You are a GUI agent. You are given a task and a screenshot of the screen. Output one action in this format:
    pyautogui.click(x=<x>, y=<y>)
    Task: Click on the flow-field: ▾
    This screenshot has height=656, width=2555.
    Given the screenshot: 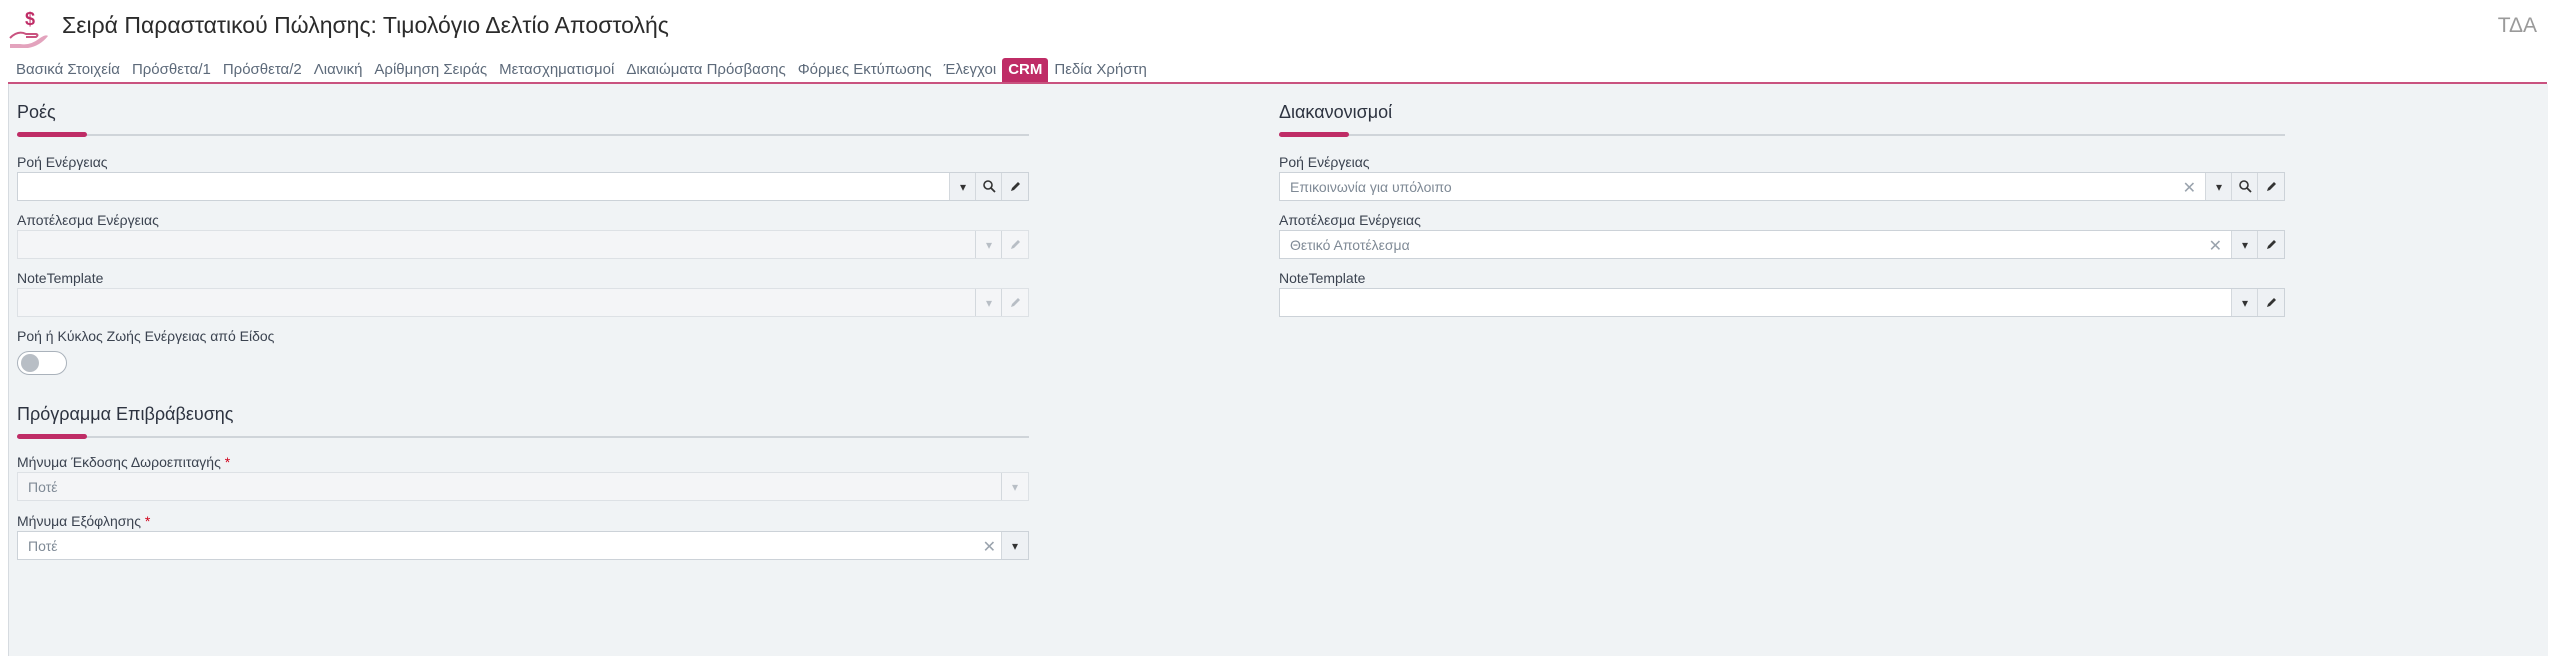 What is the action you would take?
    pyautogui.click(x=523, y=186)
    